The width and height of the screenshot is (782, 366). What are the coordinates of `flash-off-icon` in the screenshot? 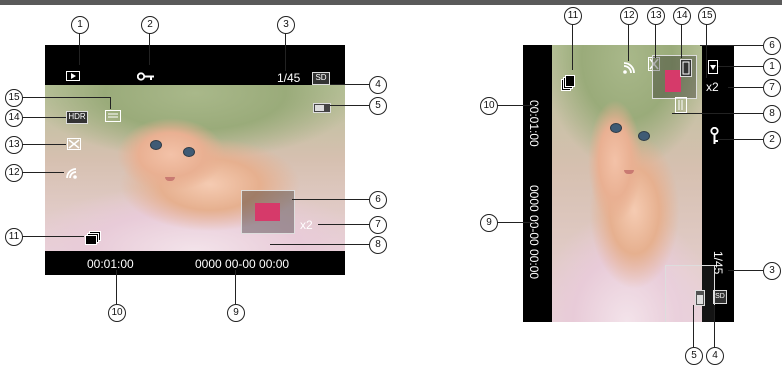 It's located at (74, 145).